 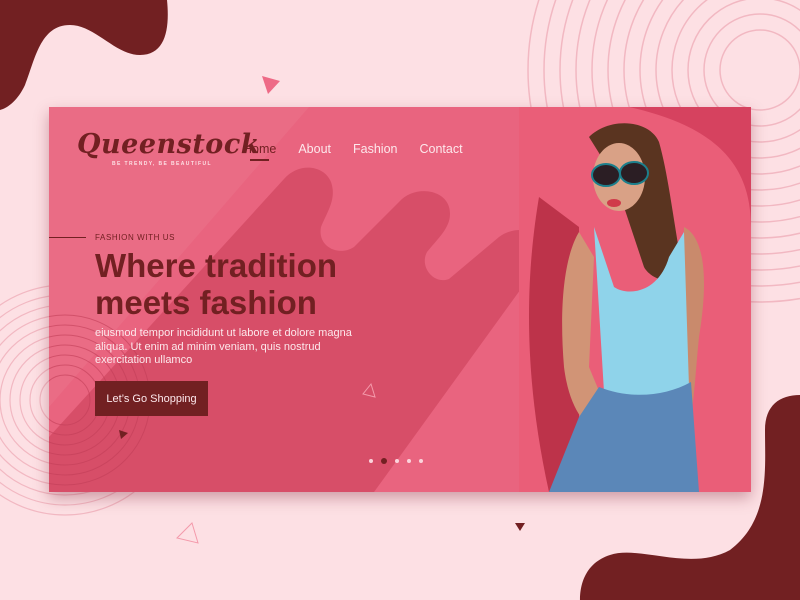 I want to click on nav-item-about: About, so click(x=314, y=149).